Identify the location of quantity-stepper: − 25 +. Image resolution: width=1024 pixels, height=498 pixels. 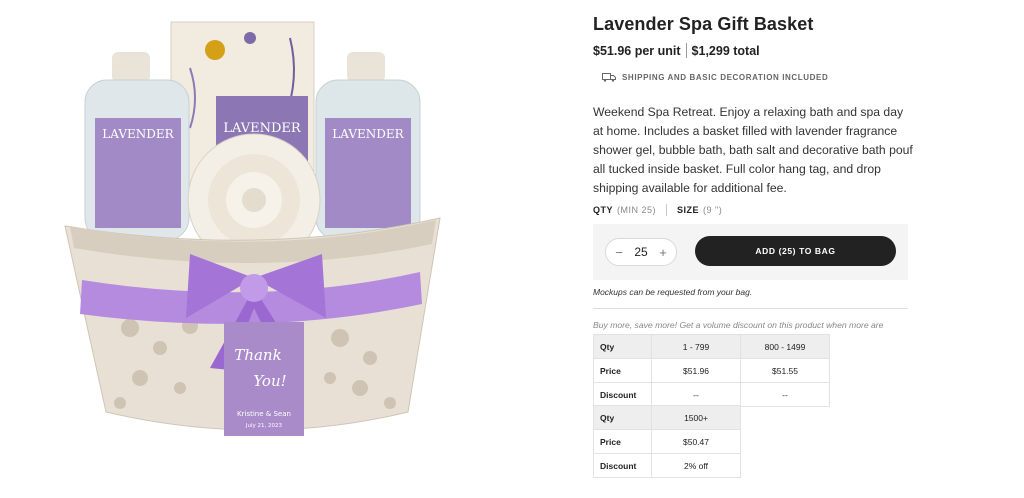
(641, 252).